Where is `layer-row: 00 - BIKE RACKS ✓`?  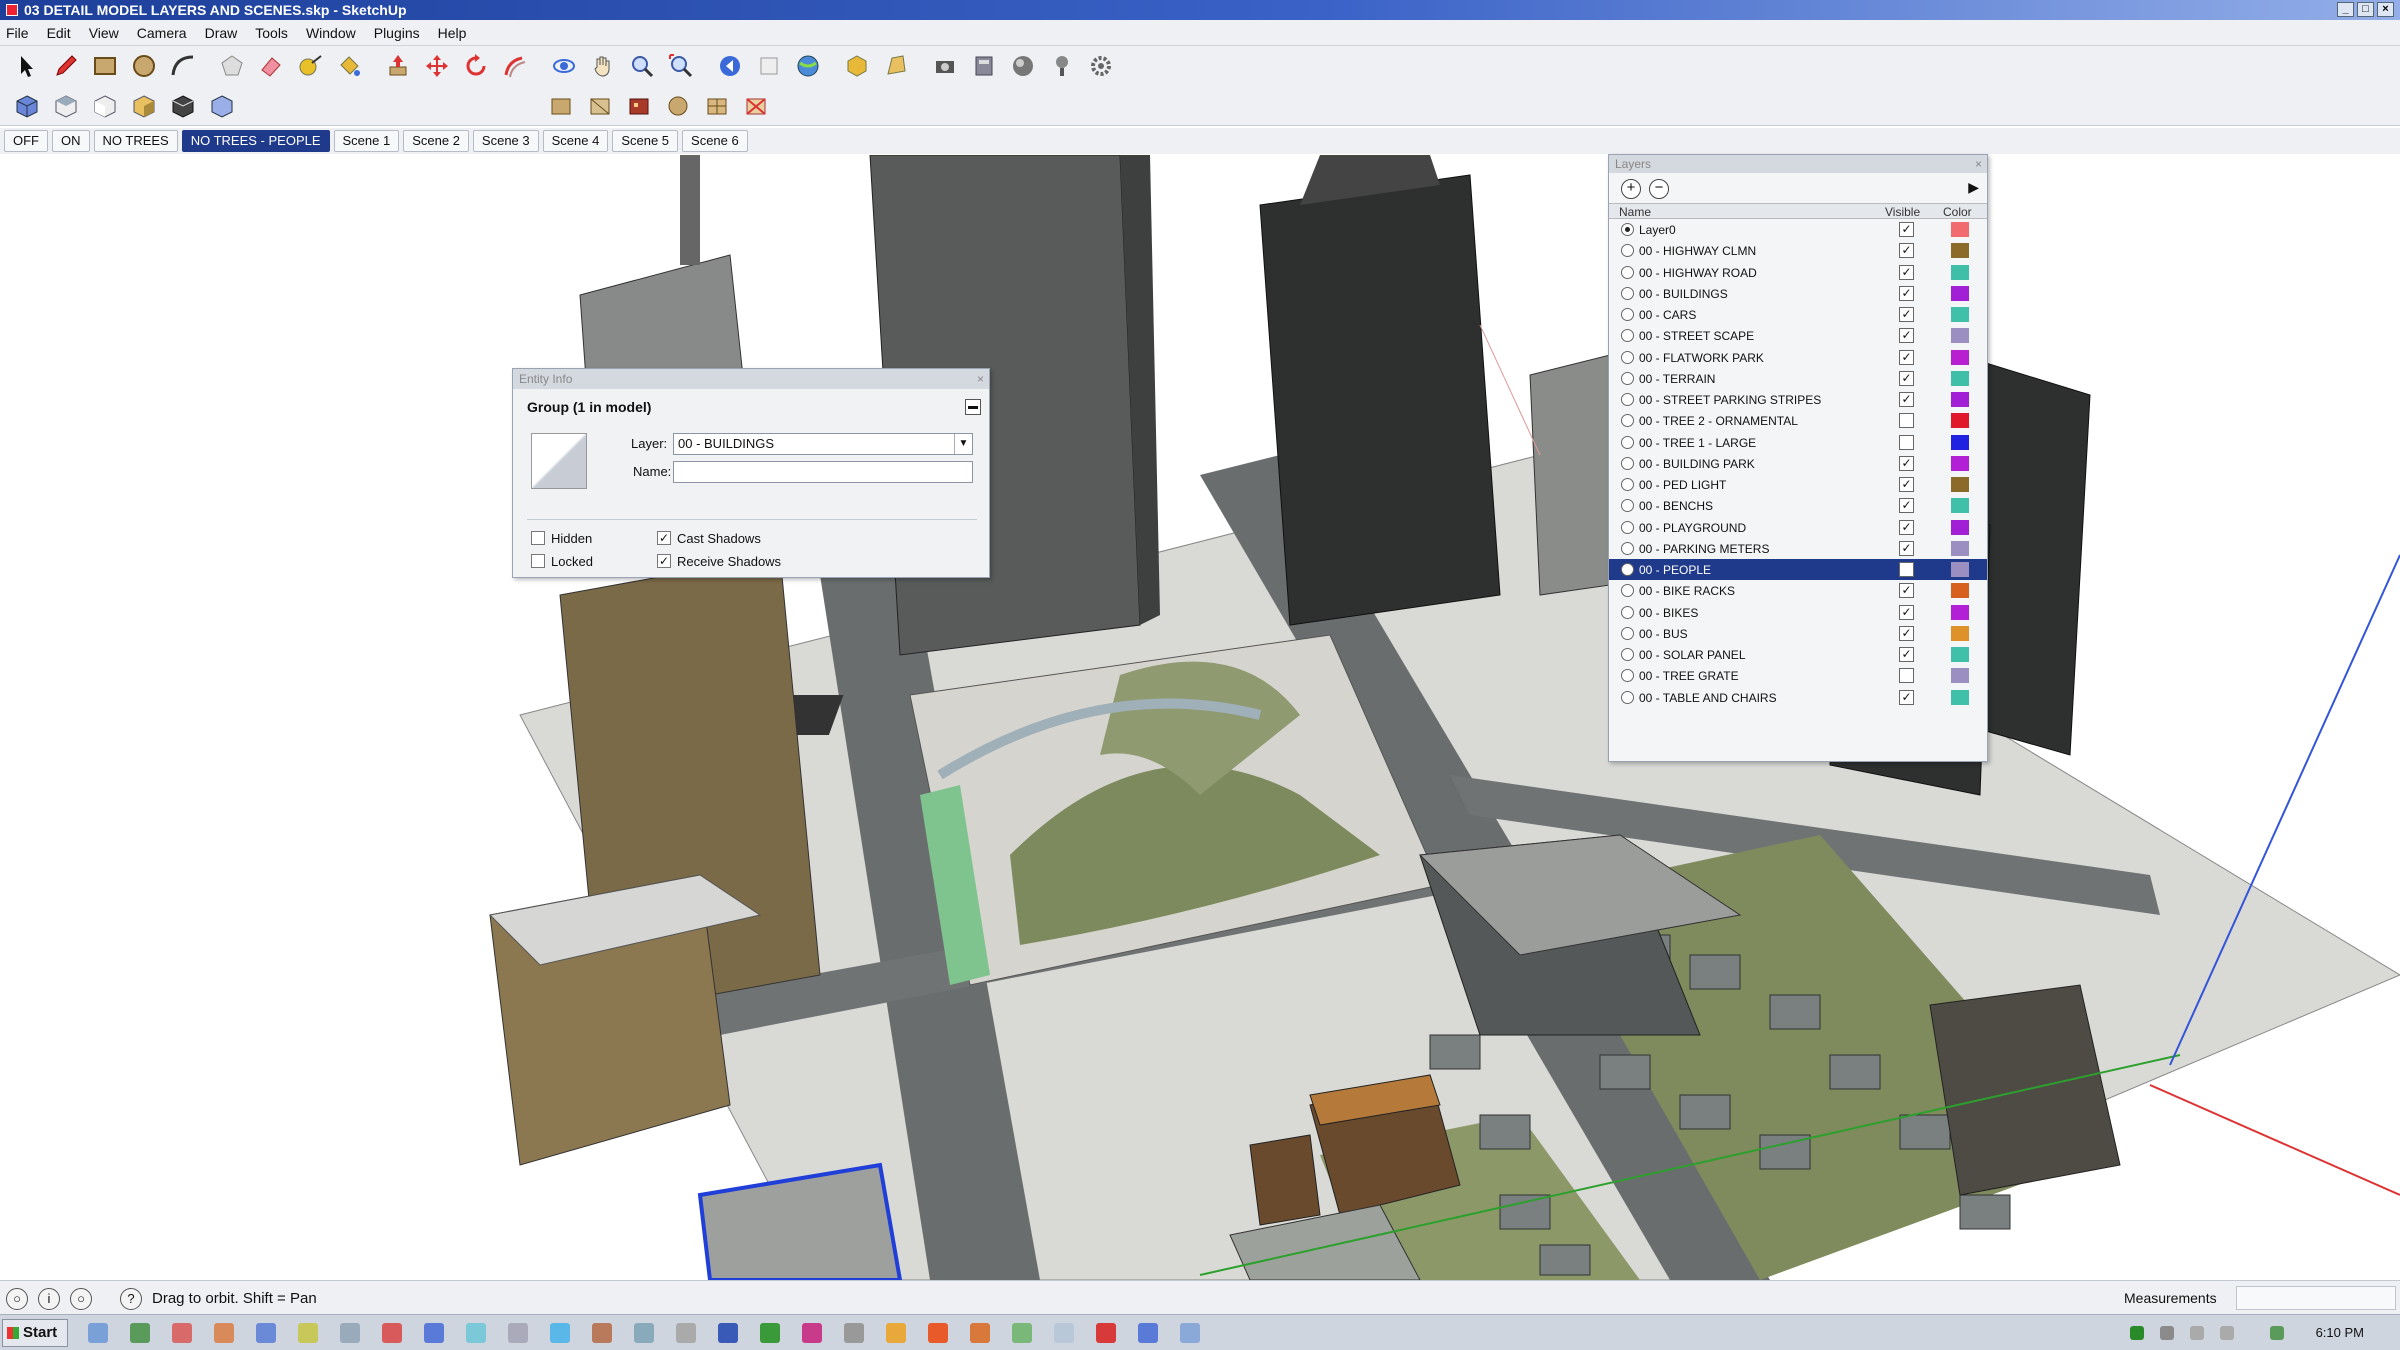 layer-row: 00 - BIKE RACKS ✓ is located at coordinates (1798, 590).